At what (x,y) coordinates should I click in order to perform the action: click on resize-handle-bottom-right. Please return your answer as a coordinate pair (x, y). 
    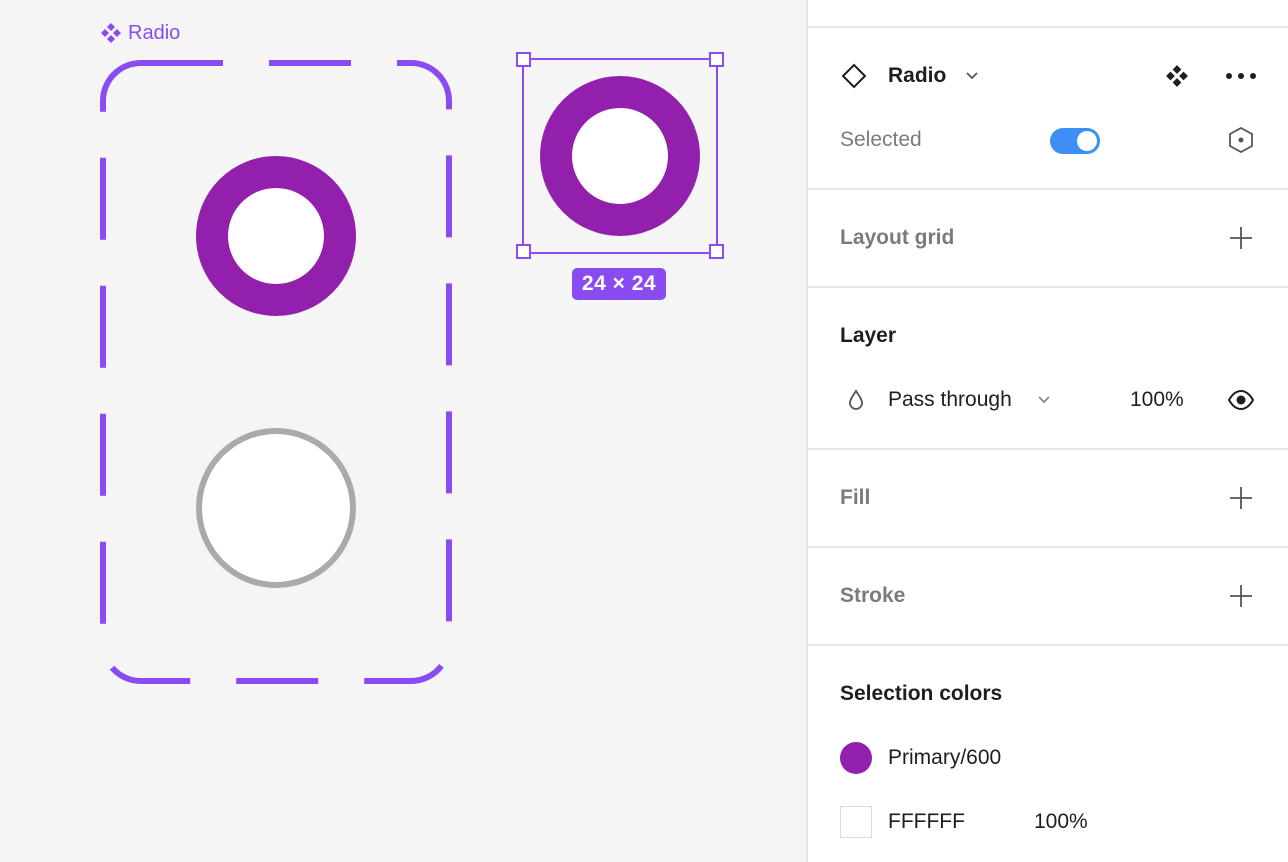
    Looking at the image, I should click on (716, 251).